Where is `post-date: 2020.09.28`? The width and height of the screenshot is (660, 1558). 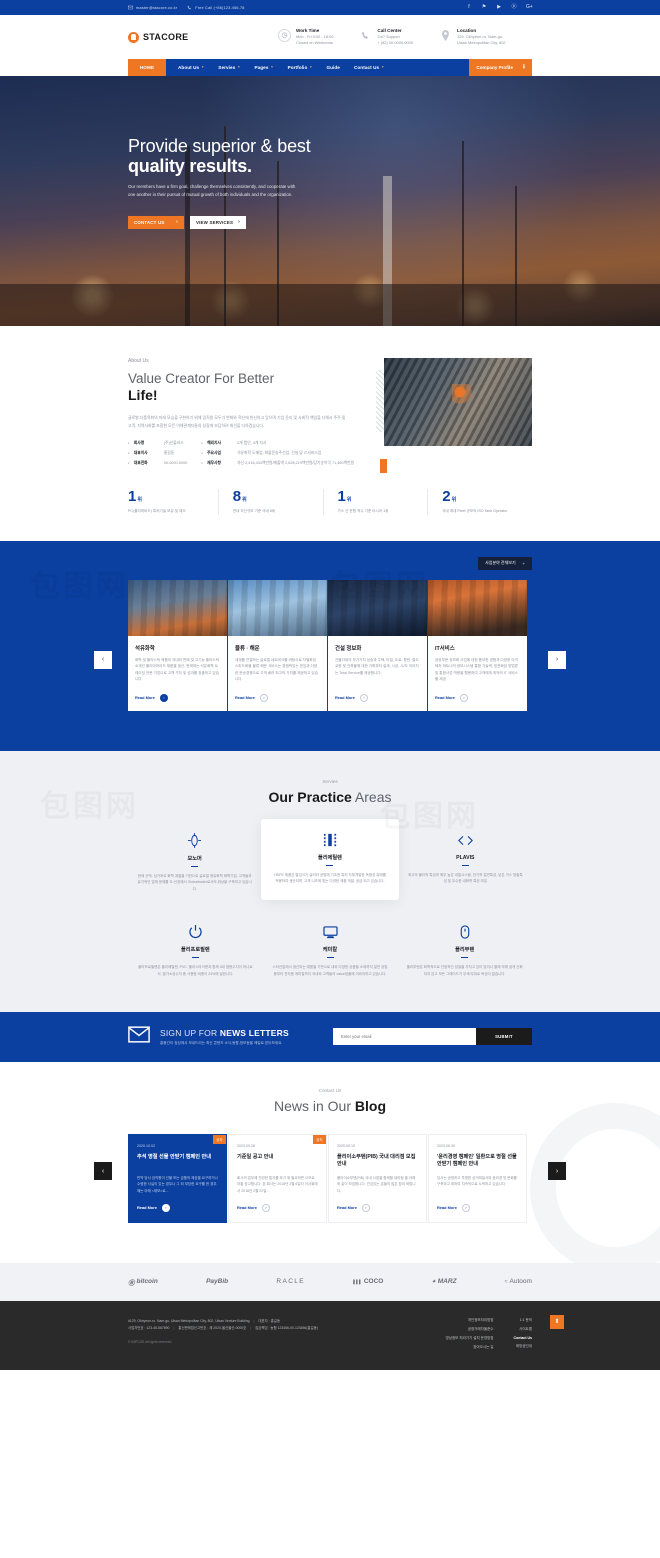
post-date: 2020.09.28 is located at coordinates (246, 1145).